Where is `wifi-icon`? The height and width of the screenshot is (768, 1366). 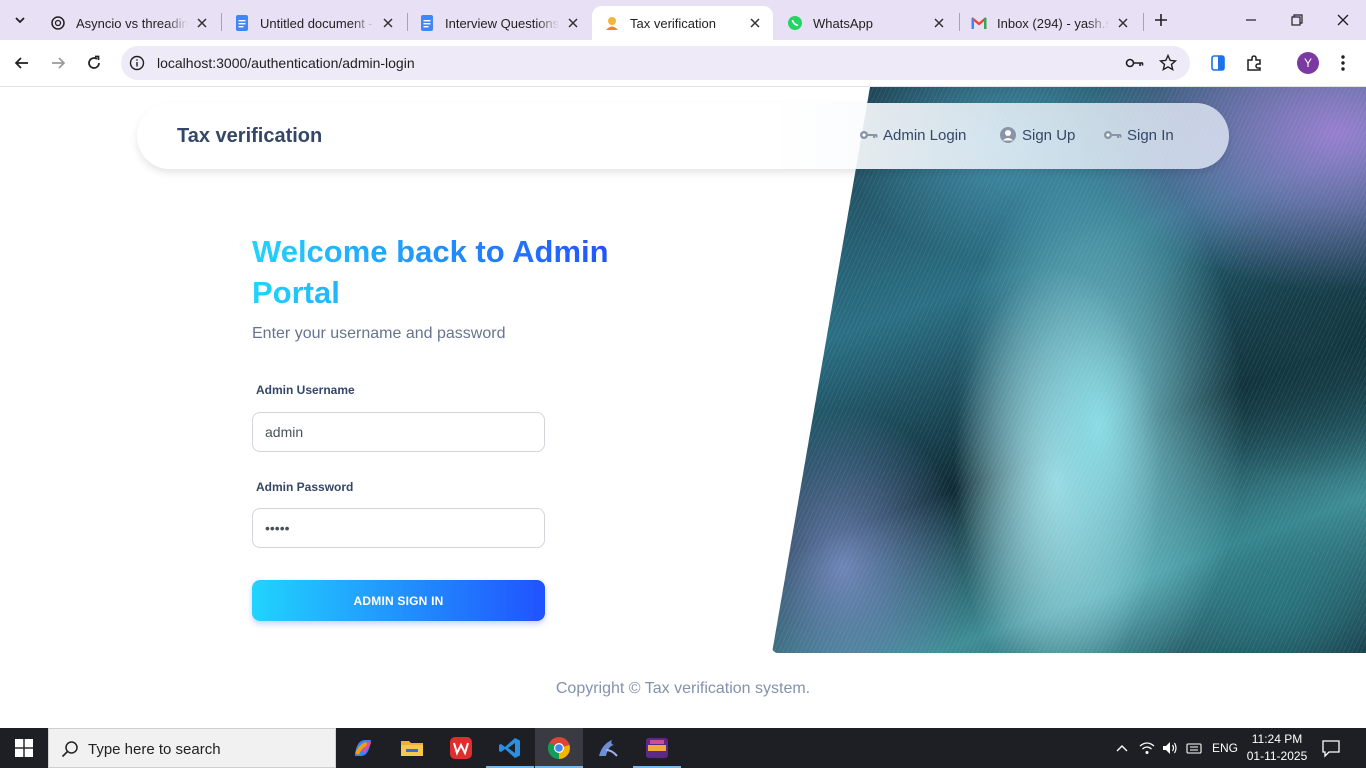 wifi-icon is located at coordinates (1147, 748).